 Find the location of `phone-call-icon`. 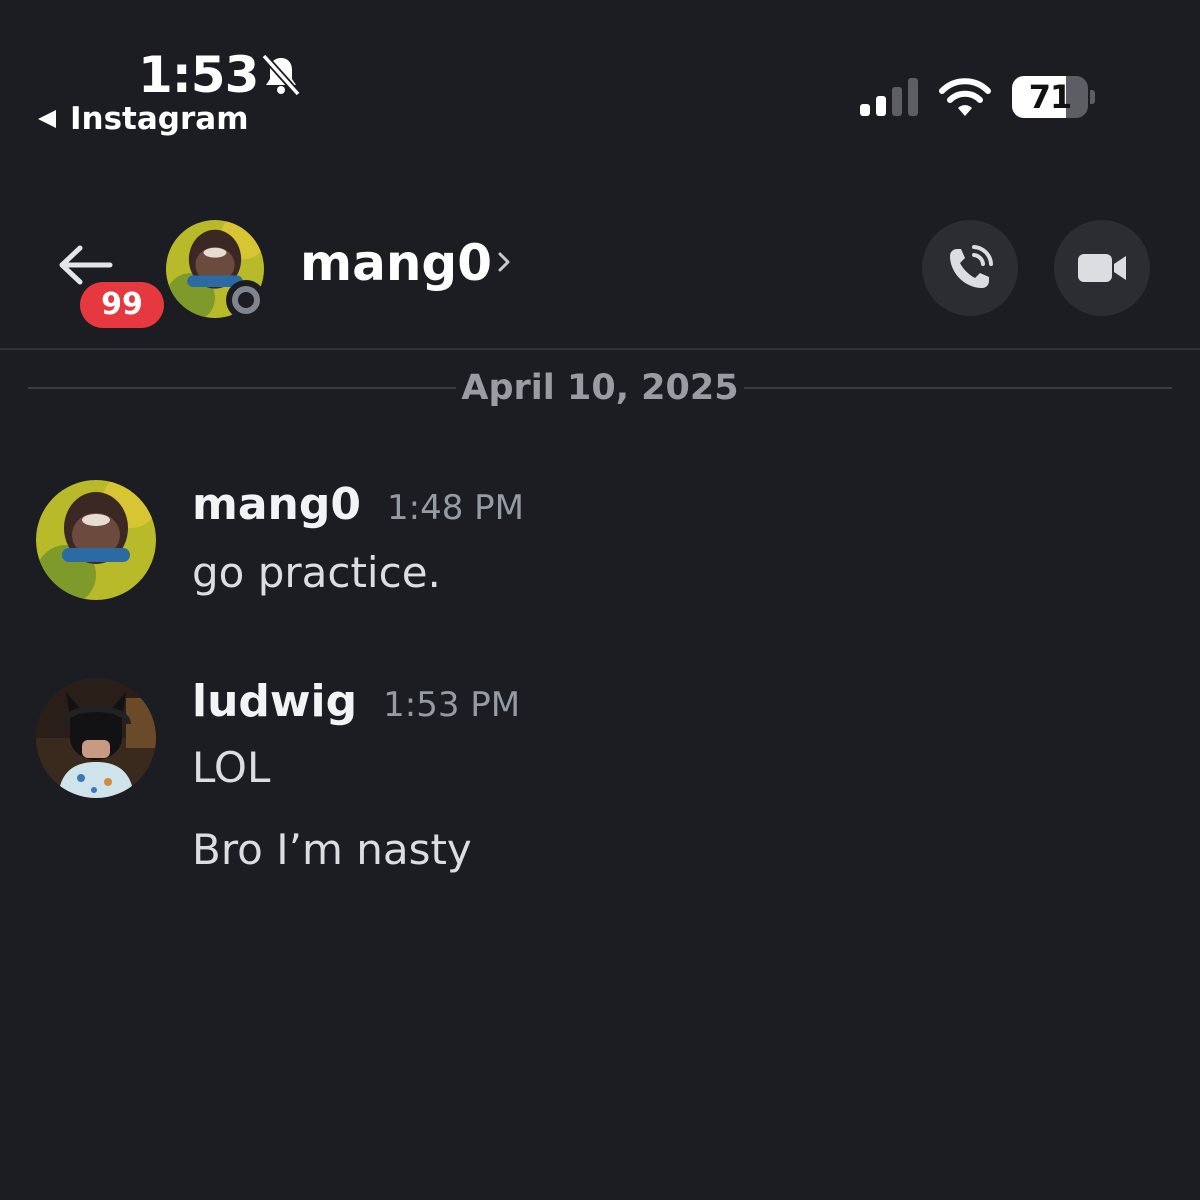

phone-call-icon is located at coordinates (971, 266).